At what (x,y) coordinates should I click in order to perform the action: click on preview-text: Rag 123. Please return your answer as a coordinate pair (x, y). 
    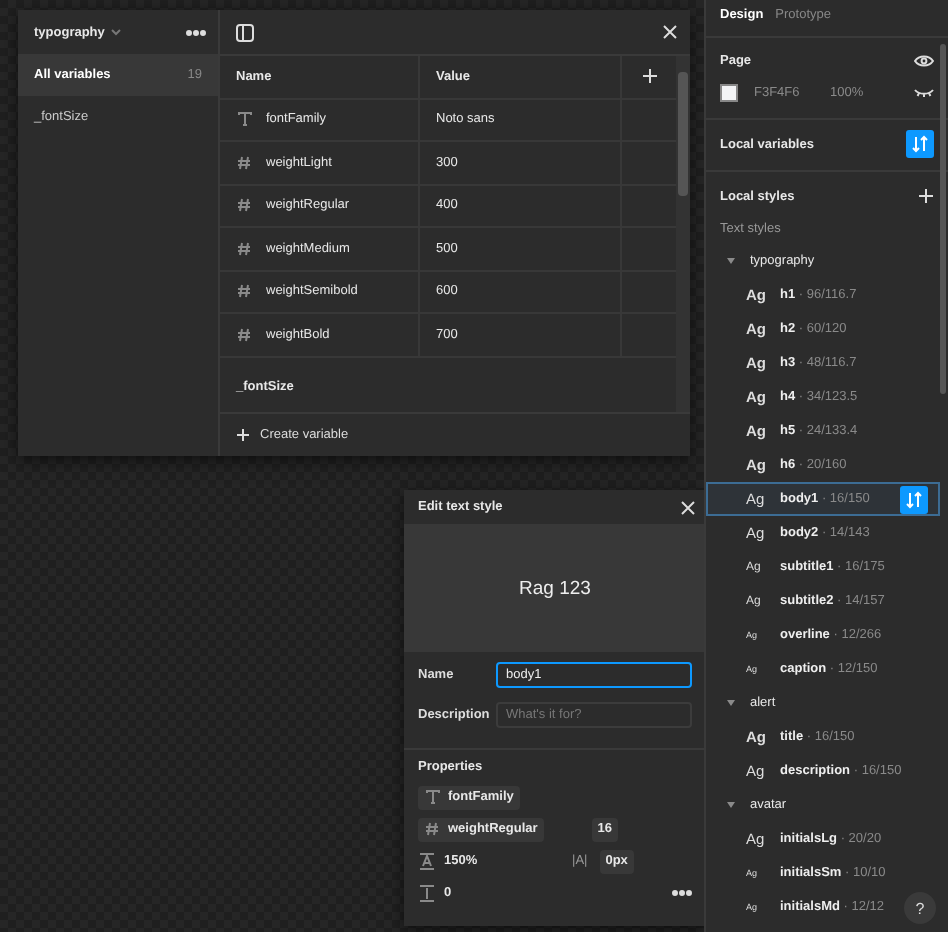
    Looking at the image, I should click on (555, 588).